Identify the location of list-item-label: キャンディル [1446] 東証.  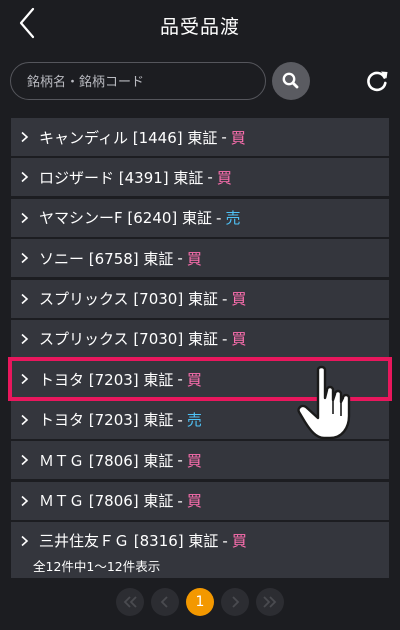
(128, 137).